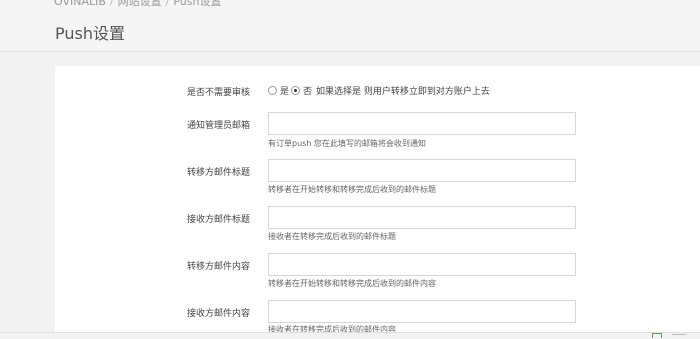 Image resolution: width=700 pixels, height=339 pixels. Describe the element at coordinates (403, 91) in the screenshot. I see `review-help: 如果选择是 则用户转移立即到对方账户上去` at that location.